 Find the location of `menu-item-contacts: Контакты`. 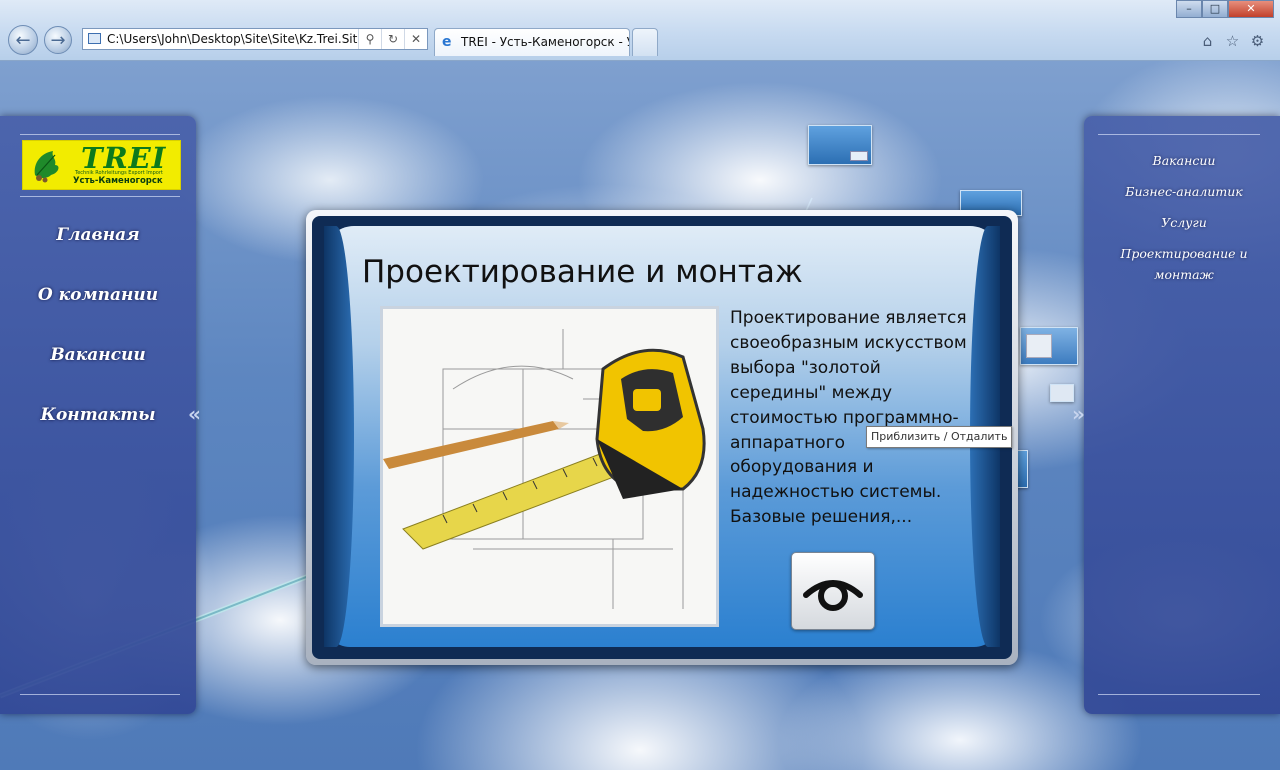

menu-item-contacts: Контакты is located at coordinates (98, 430).